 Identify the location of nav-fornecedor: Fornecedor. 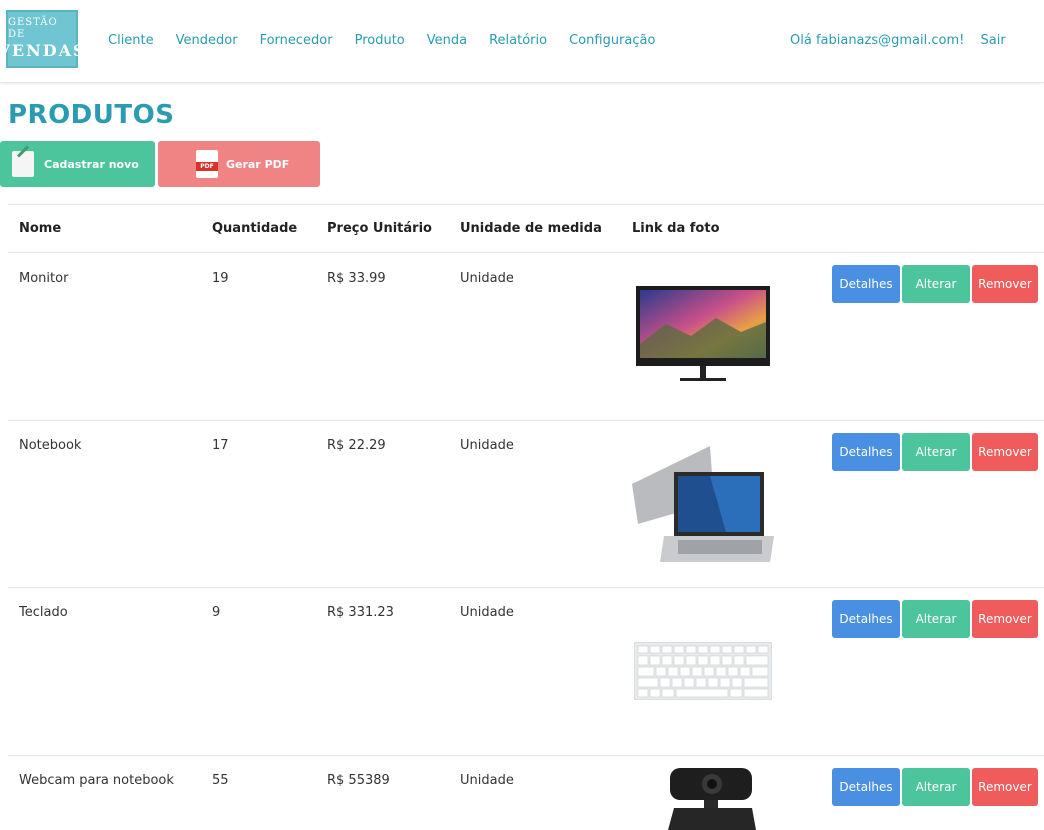
(296, 40).